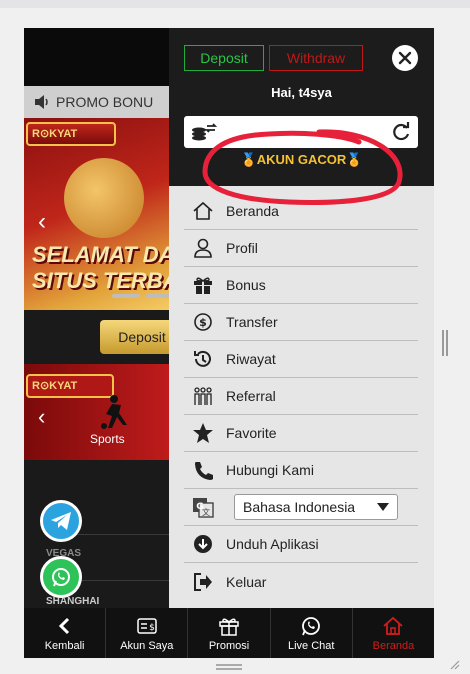 The width and height of the screenshot is (470, 674). Describe the element at coordinates (301, 211) in the screenshot. I see `menu-item-beranda: Beranda` at that location.